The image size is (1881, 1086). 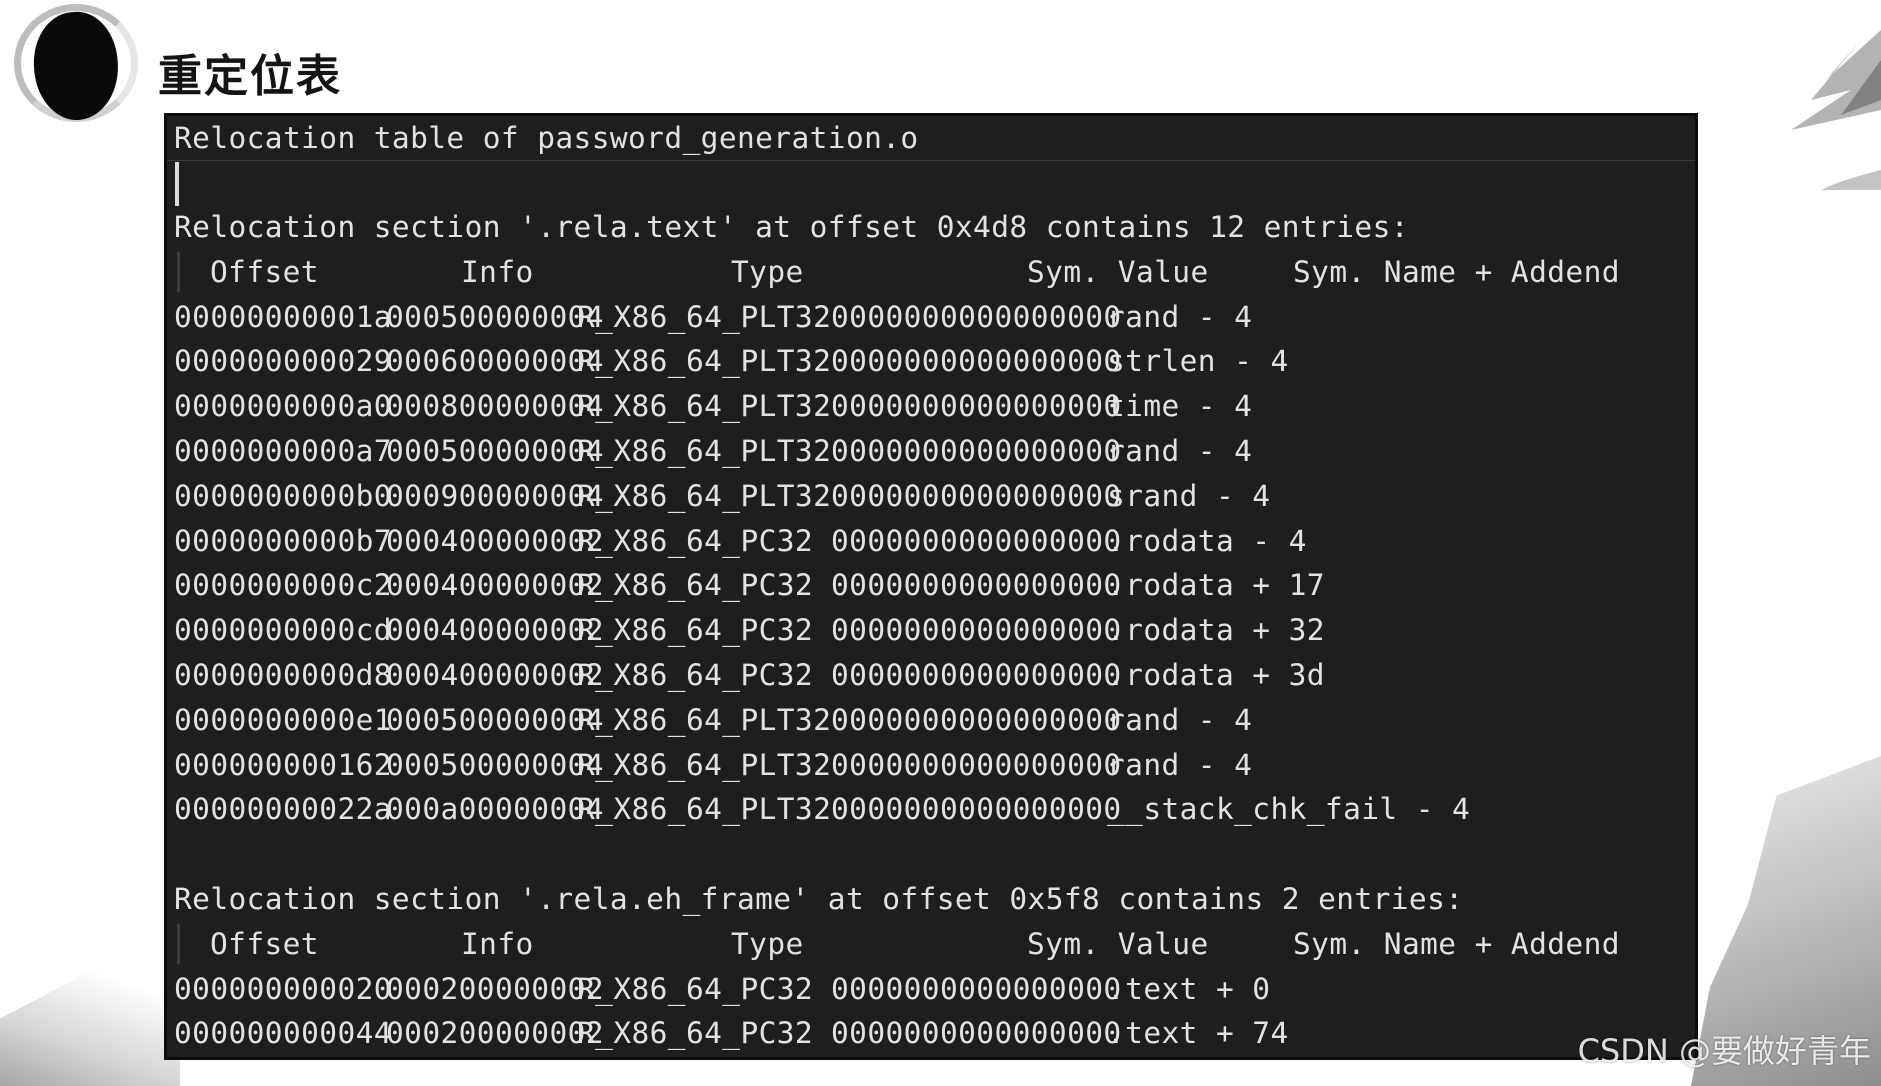 I want to click on table-cell: .rodata + 3d, so click(x=1216, y=675).